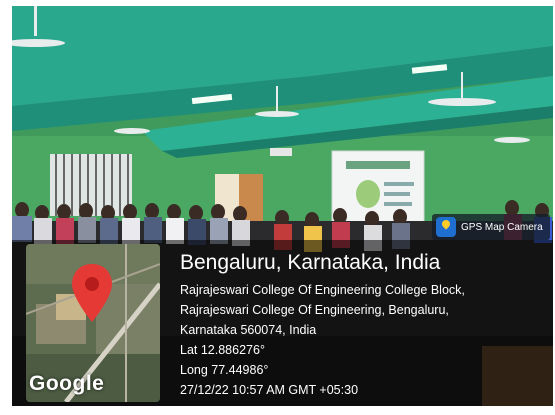 The width and height of the screenshot is (555, 415). I want to click on longitude: Long 77.44986°, so click(224, 370).